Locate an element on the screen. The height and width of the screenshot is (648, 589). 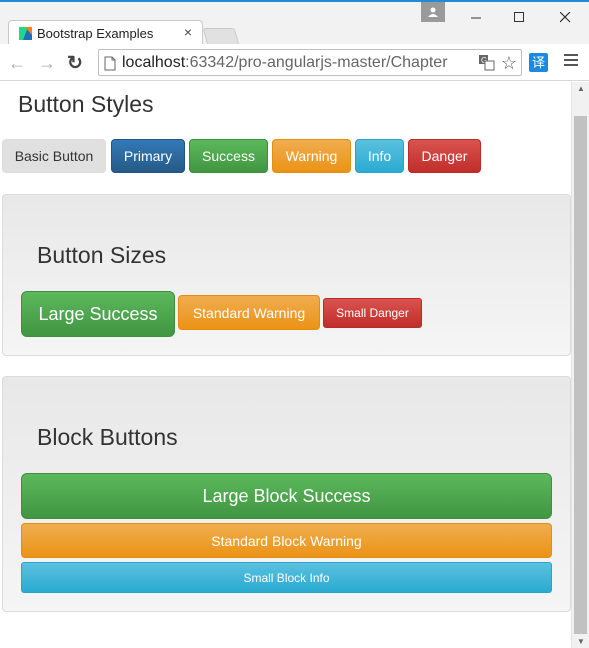
standard-warning-button: Standard Warning is located at coordinates (249, 312).